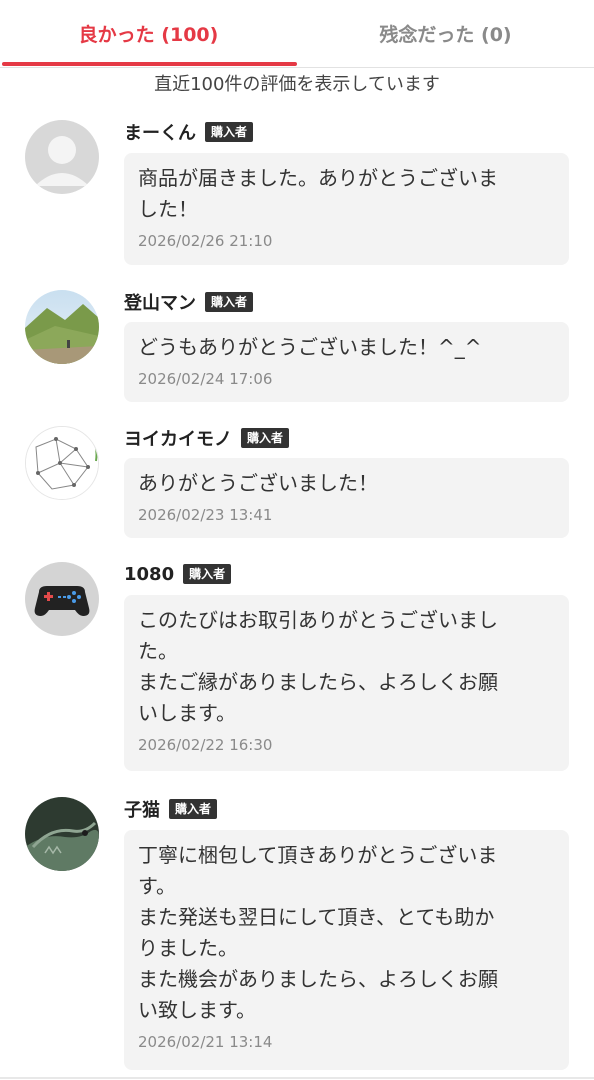  What do you see at coordinates (149, 64) in the screenshot?
I see `active-tab-indicator` at bounding box center [149, 64].